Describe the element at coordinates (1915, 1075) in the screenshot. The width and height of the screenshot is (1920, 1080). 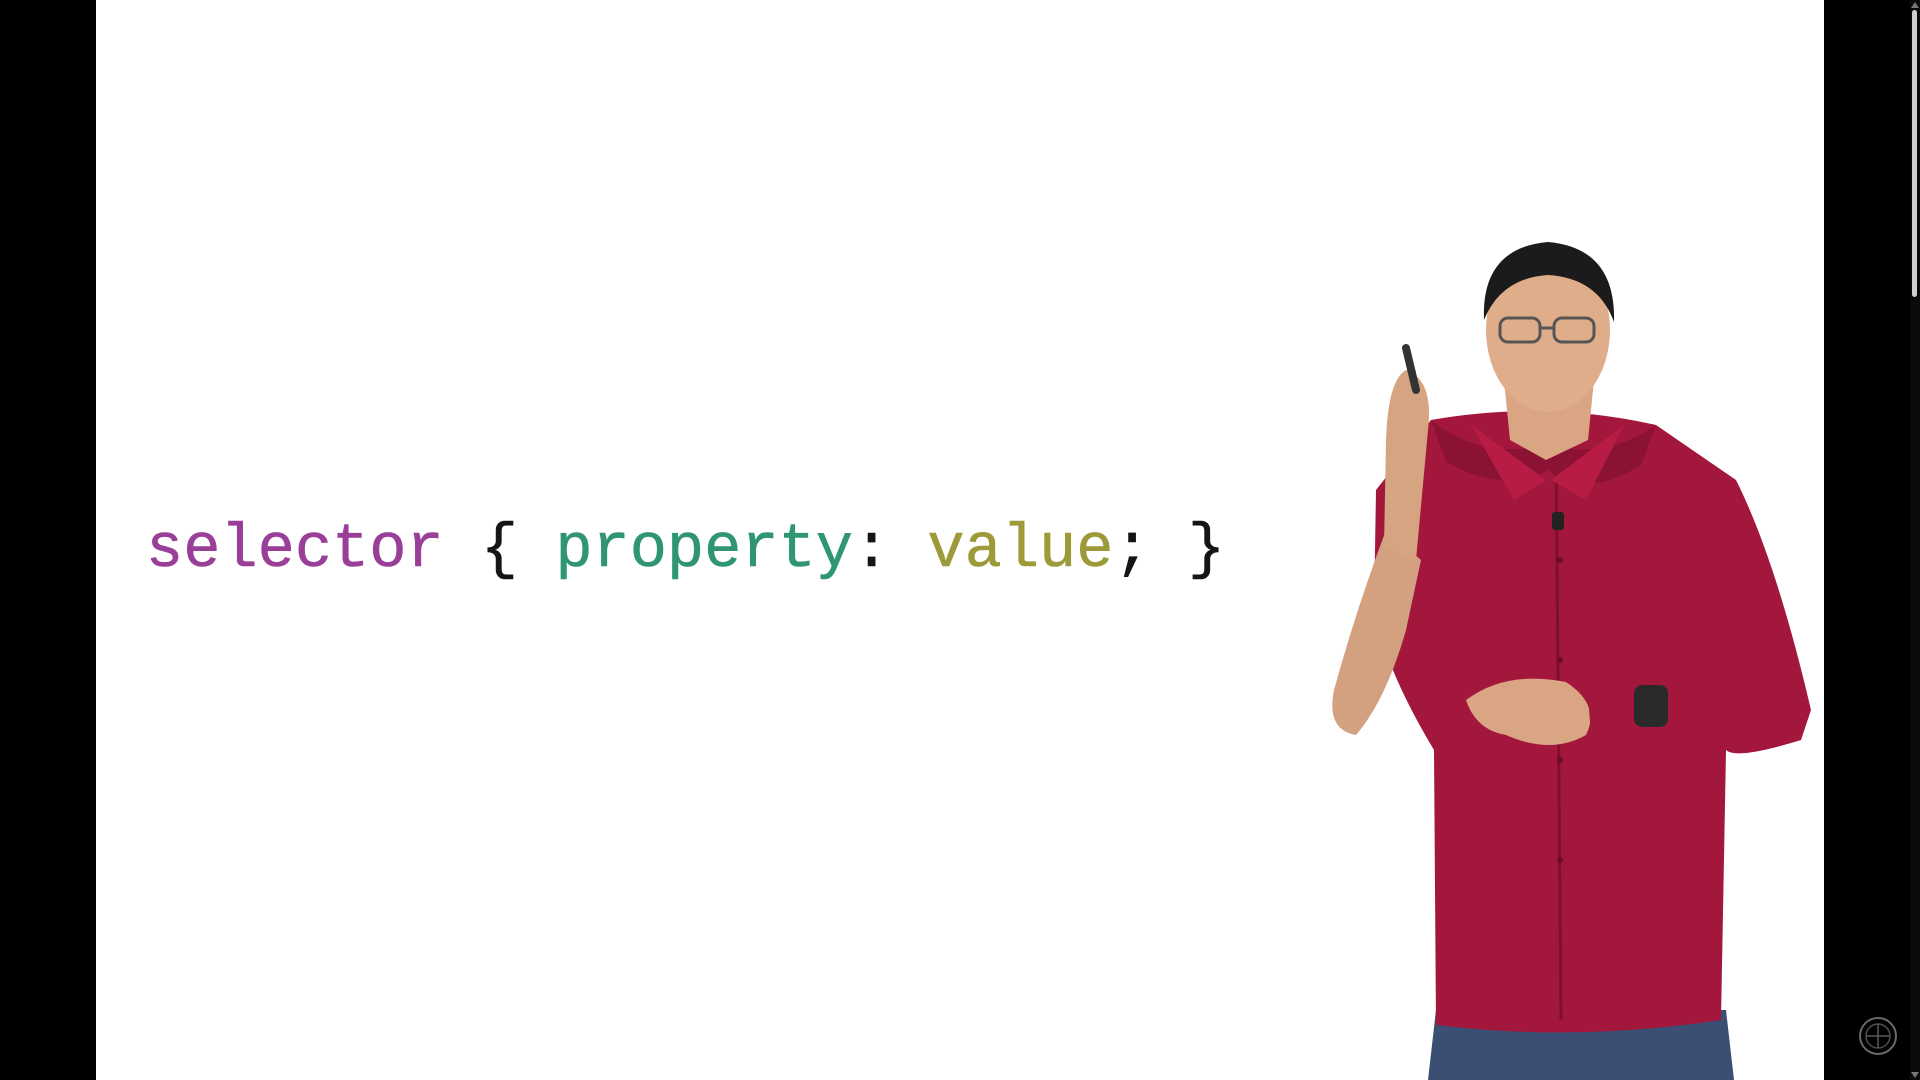
I see `scroll-down-icon` at that location.